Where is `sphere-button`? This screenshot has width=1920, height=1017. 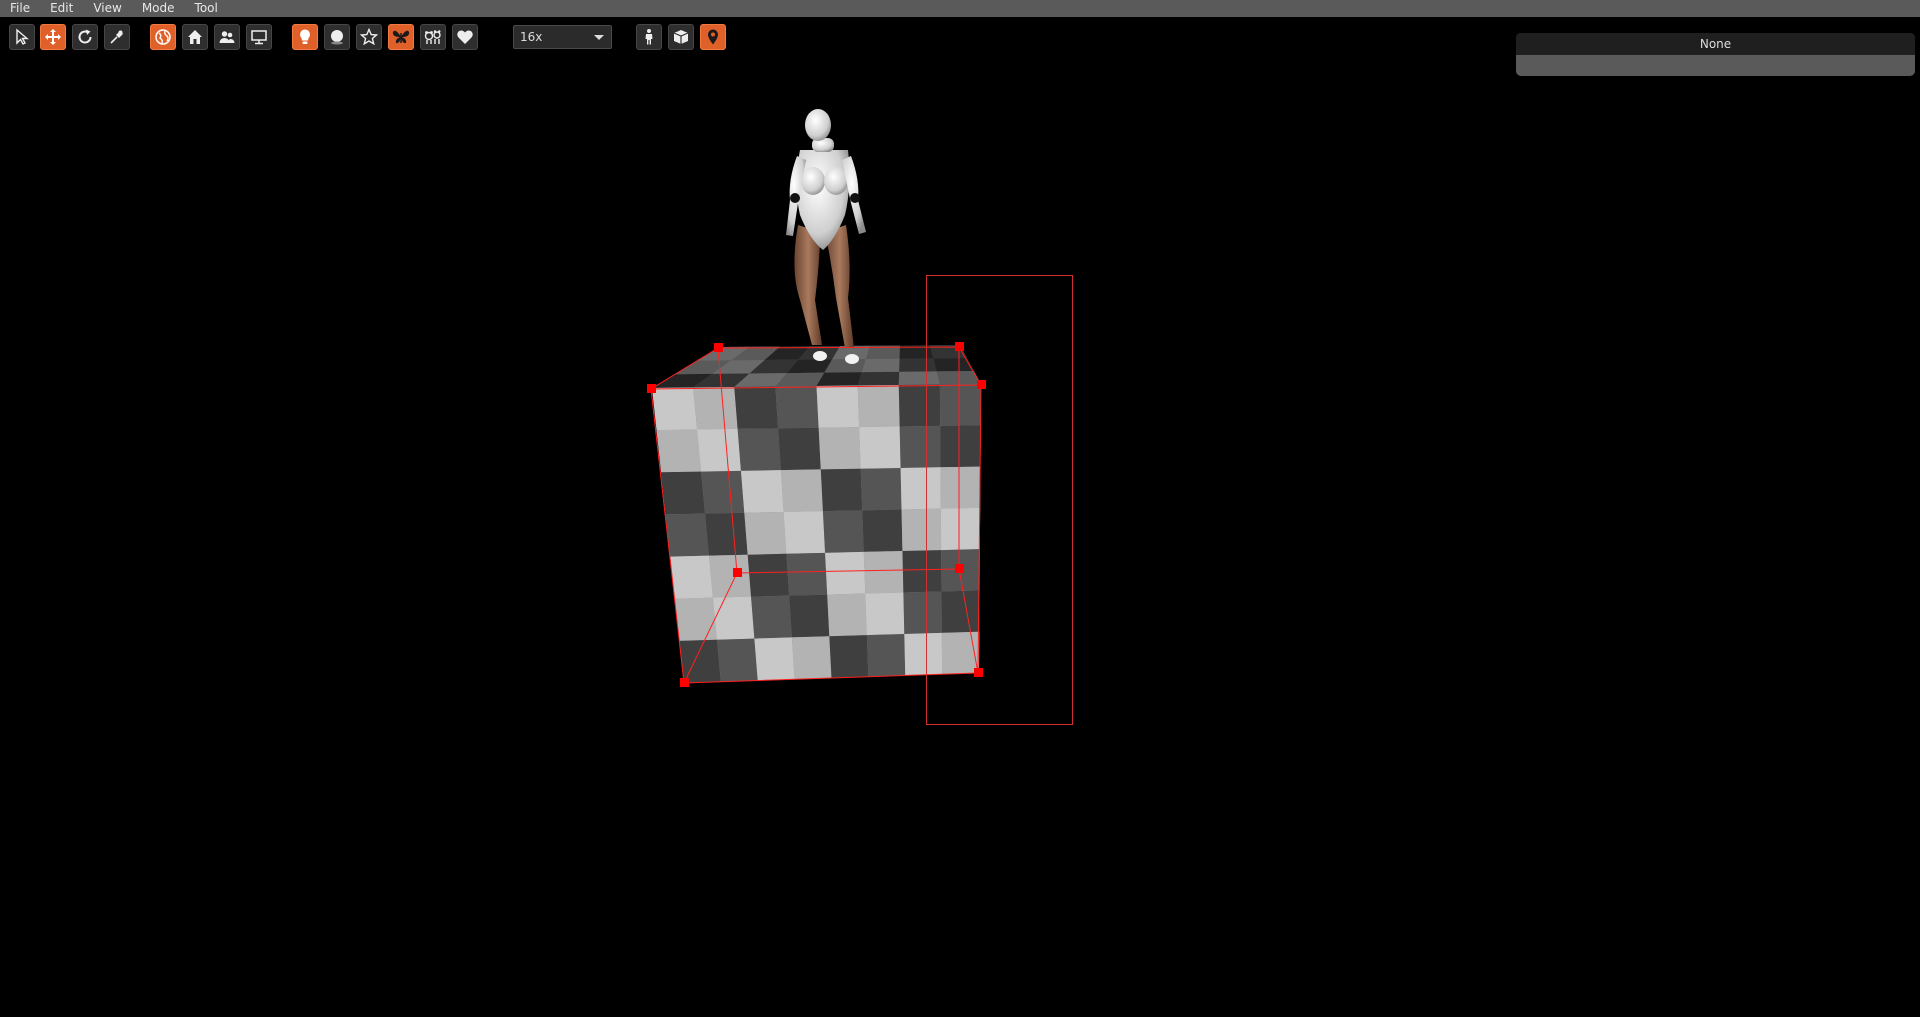 sphere-button is located at coordinates (337, 37).